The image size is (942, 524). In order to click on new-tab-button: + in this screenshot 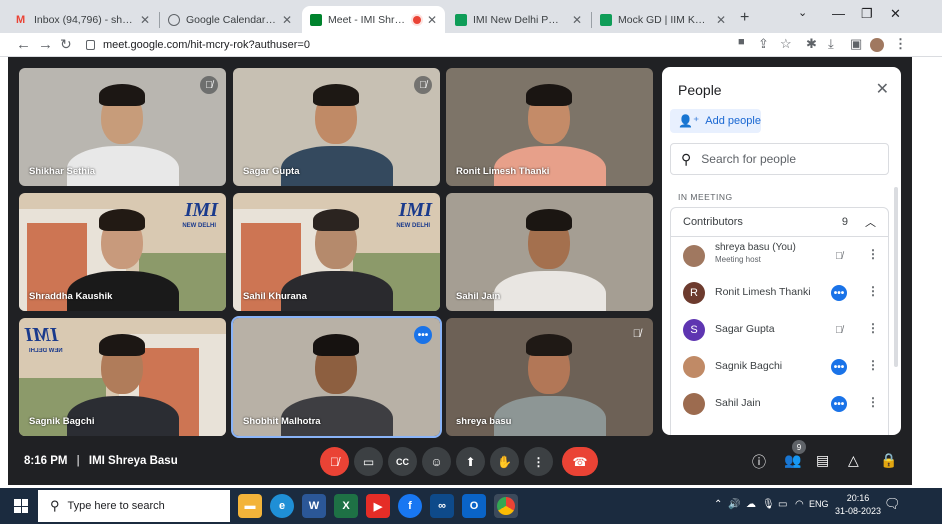, I will do `click(744, 18)`.